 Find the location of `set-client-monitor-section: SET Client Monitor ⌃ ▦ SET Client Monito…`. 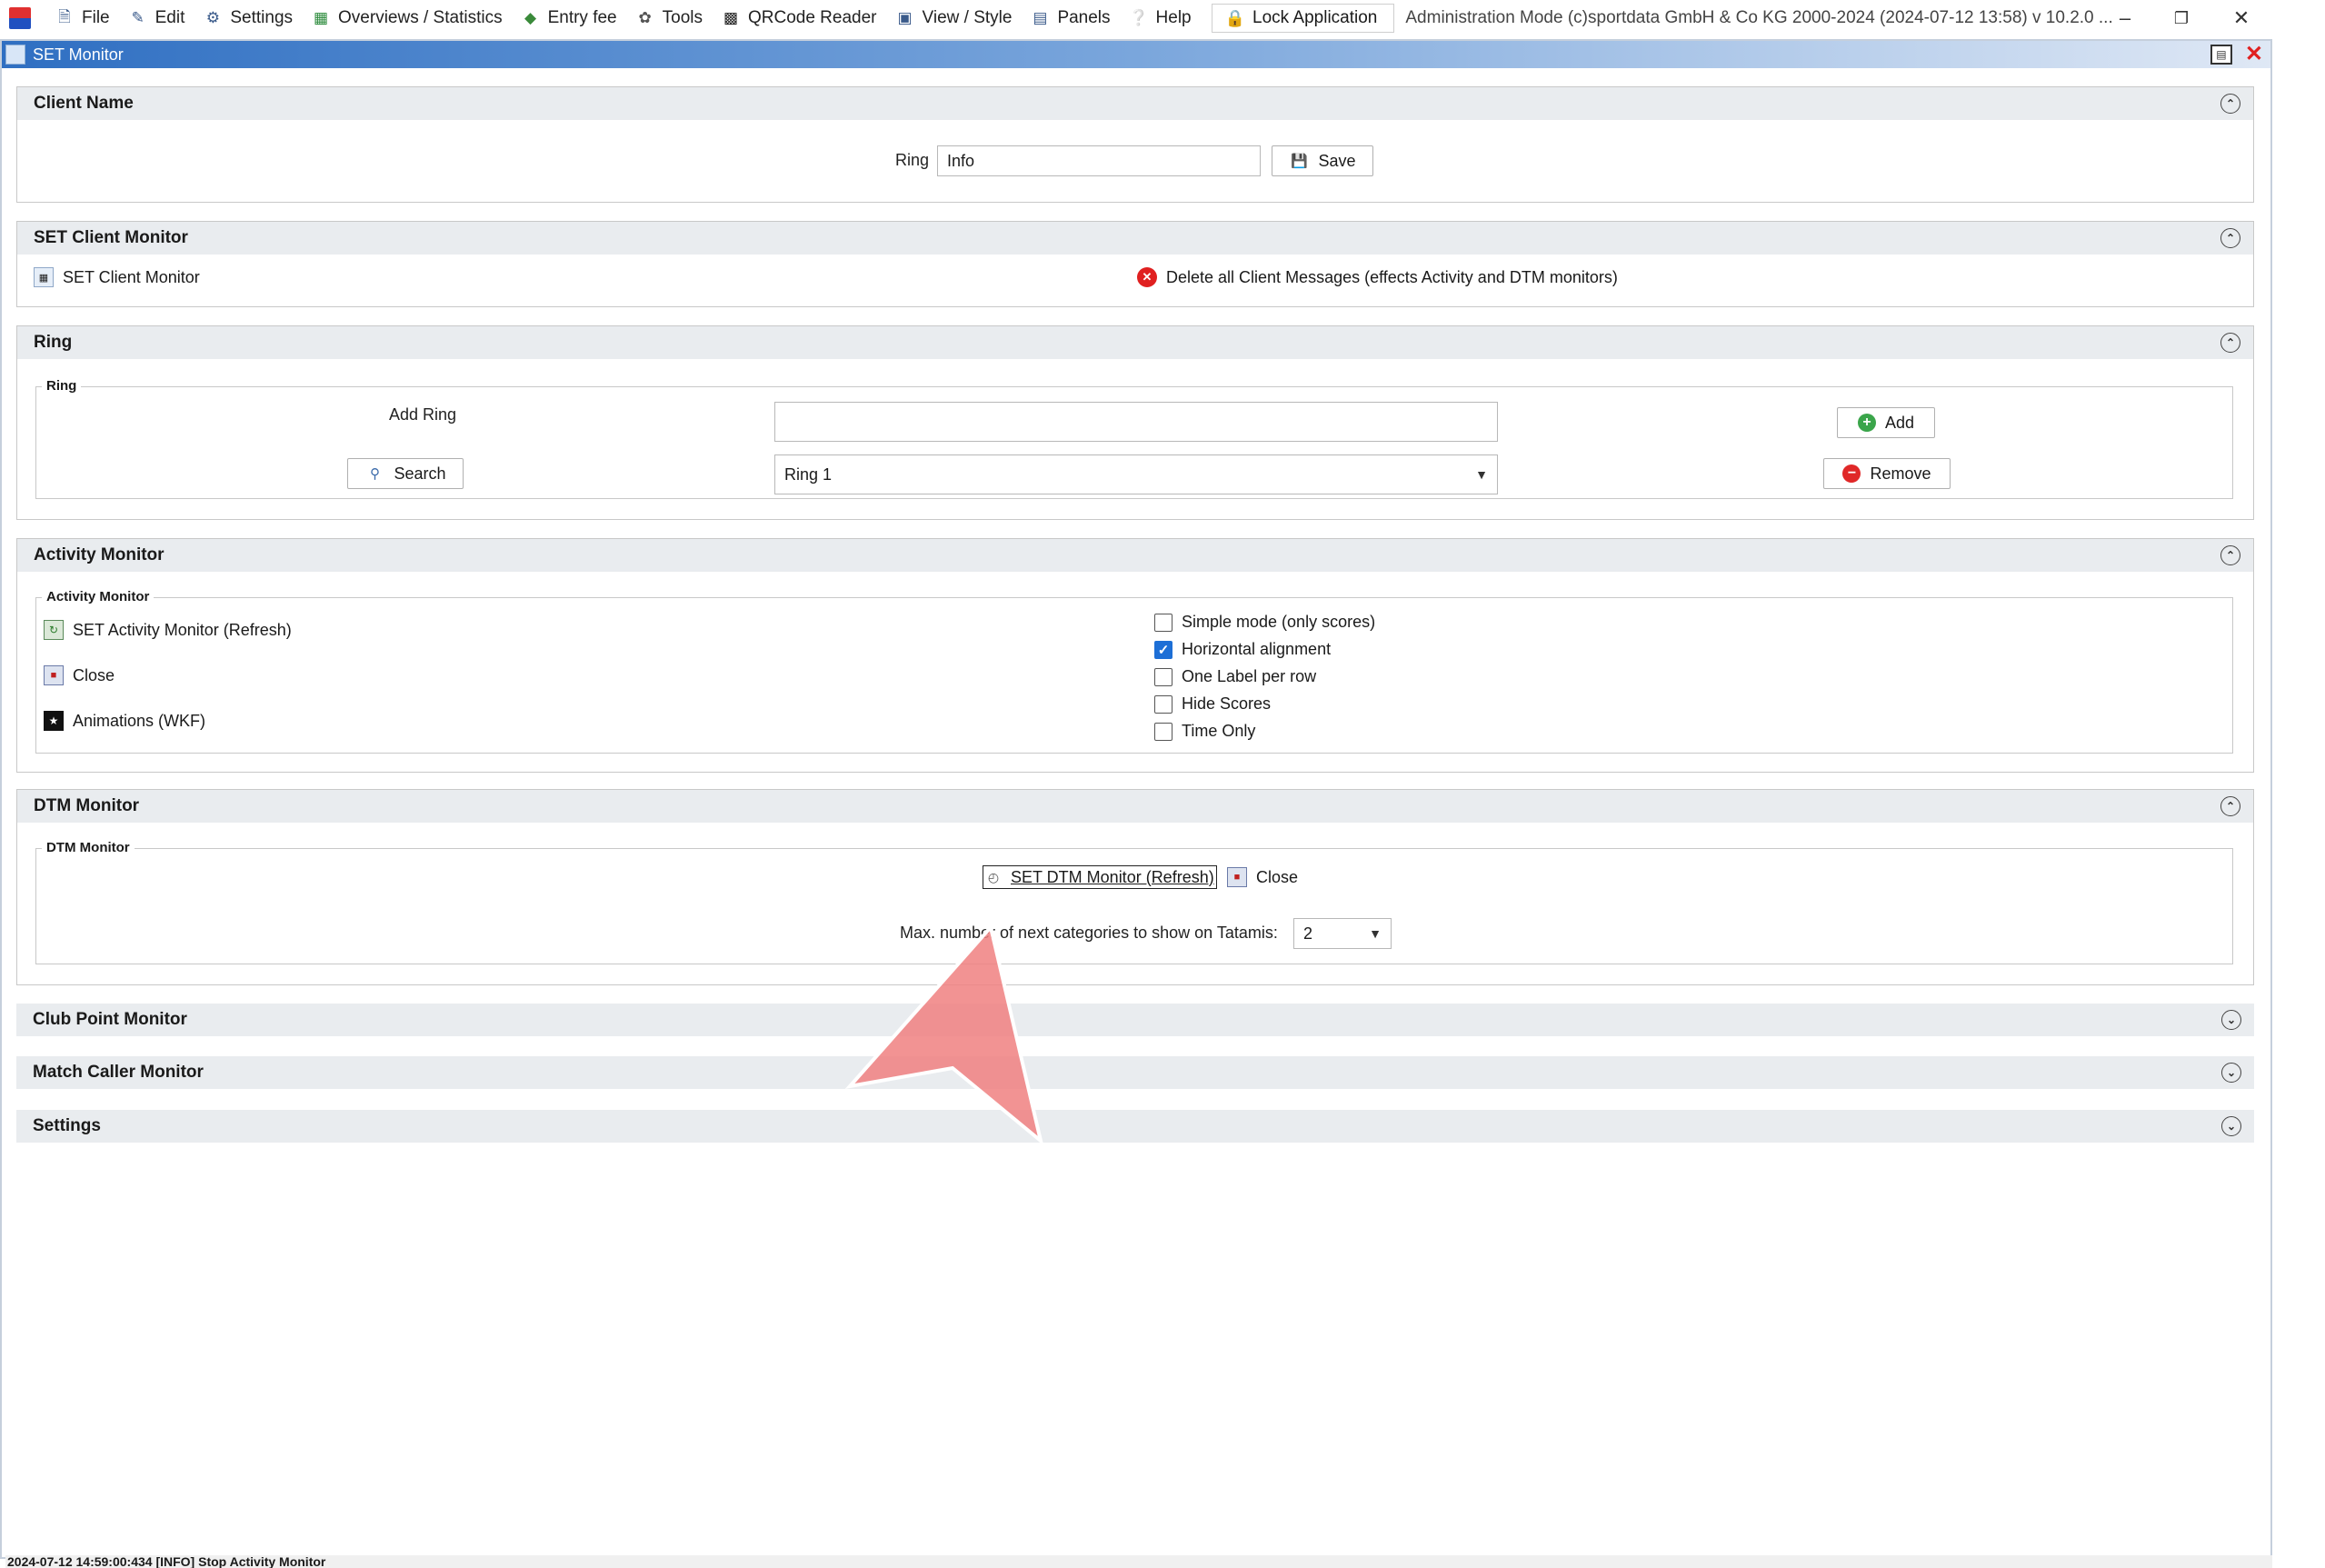

set-client-monitor-section: SET Client Monitor ⌃ ▦ SET Client Monito… is located at coordinates (1135, 264).